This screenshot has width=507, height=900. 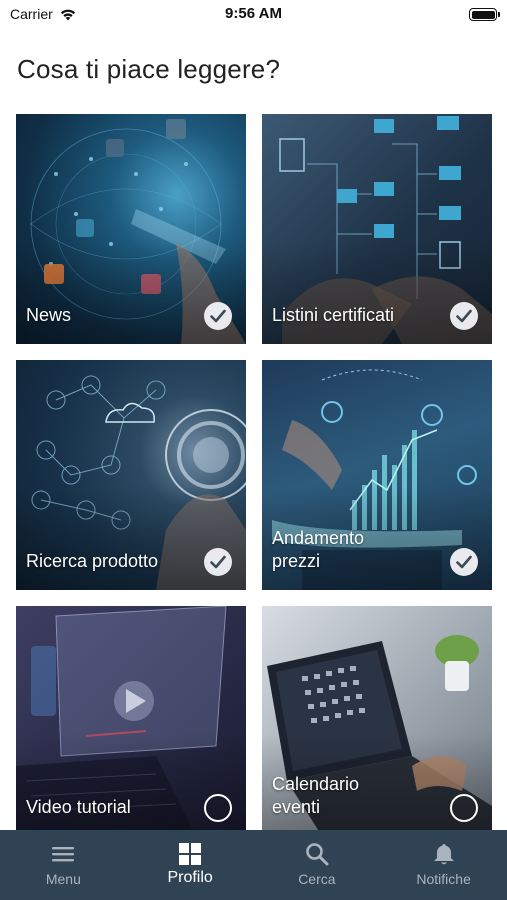 I want to click on tab-label: Cerca, so click(x=317, y=879).